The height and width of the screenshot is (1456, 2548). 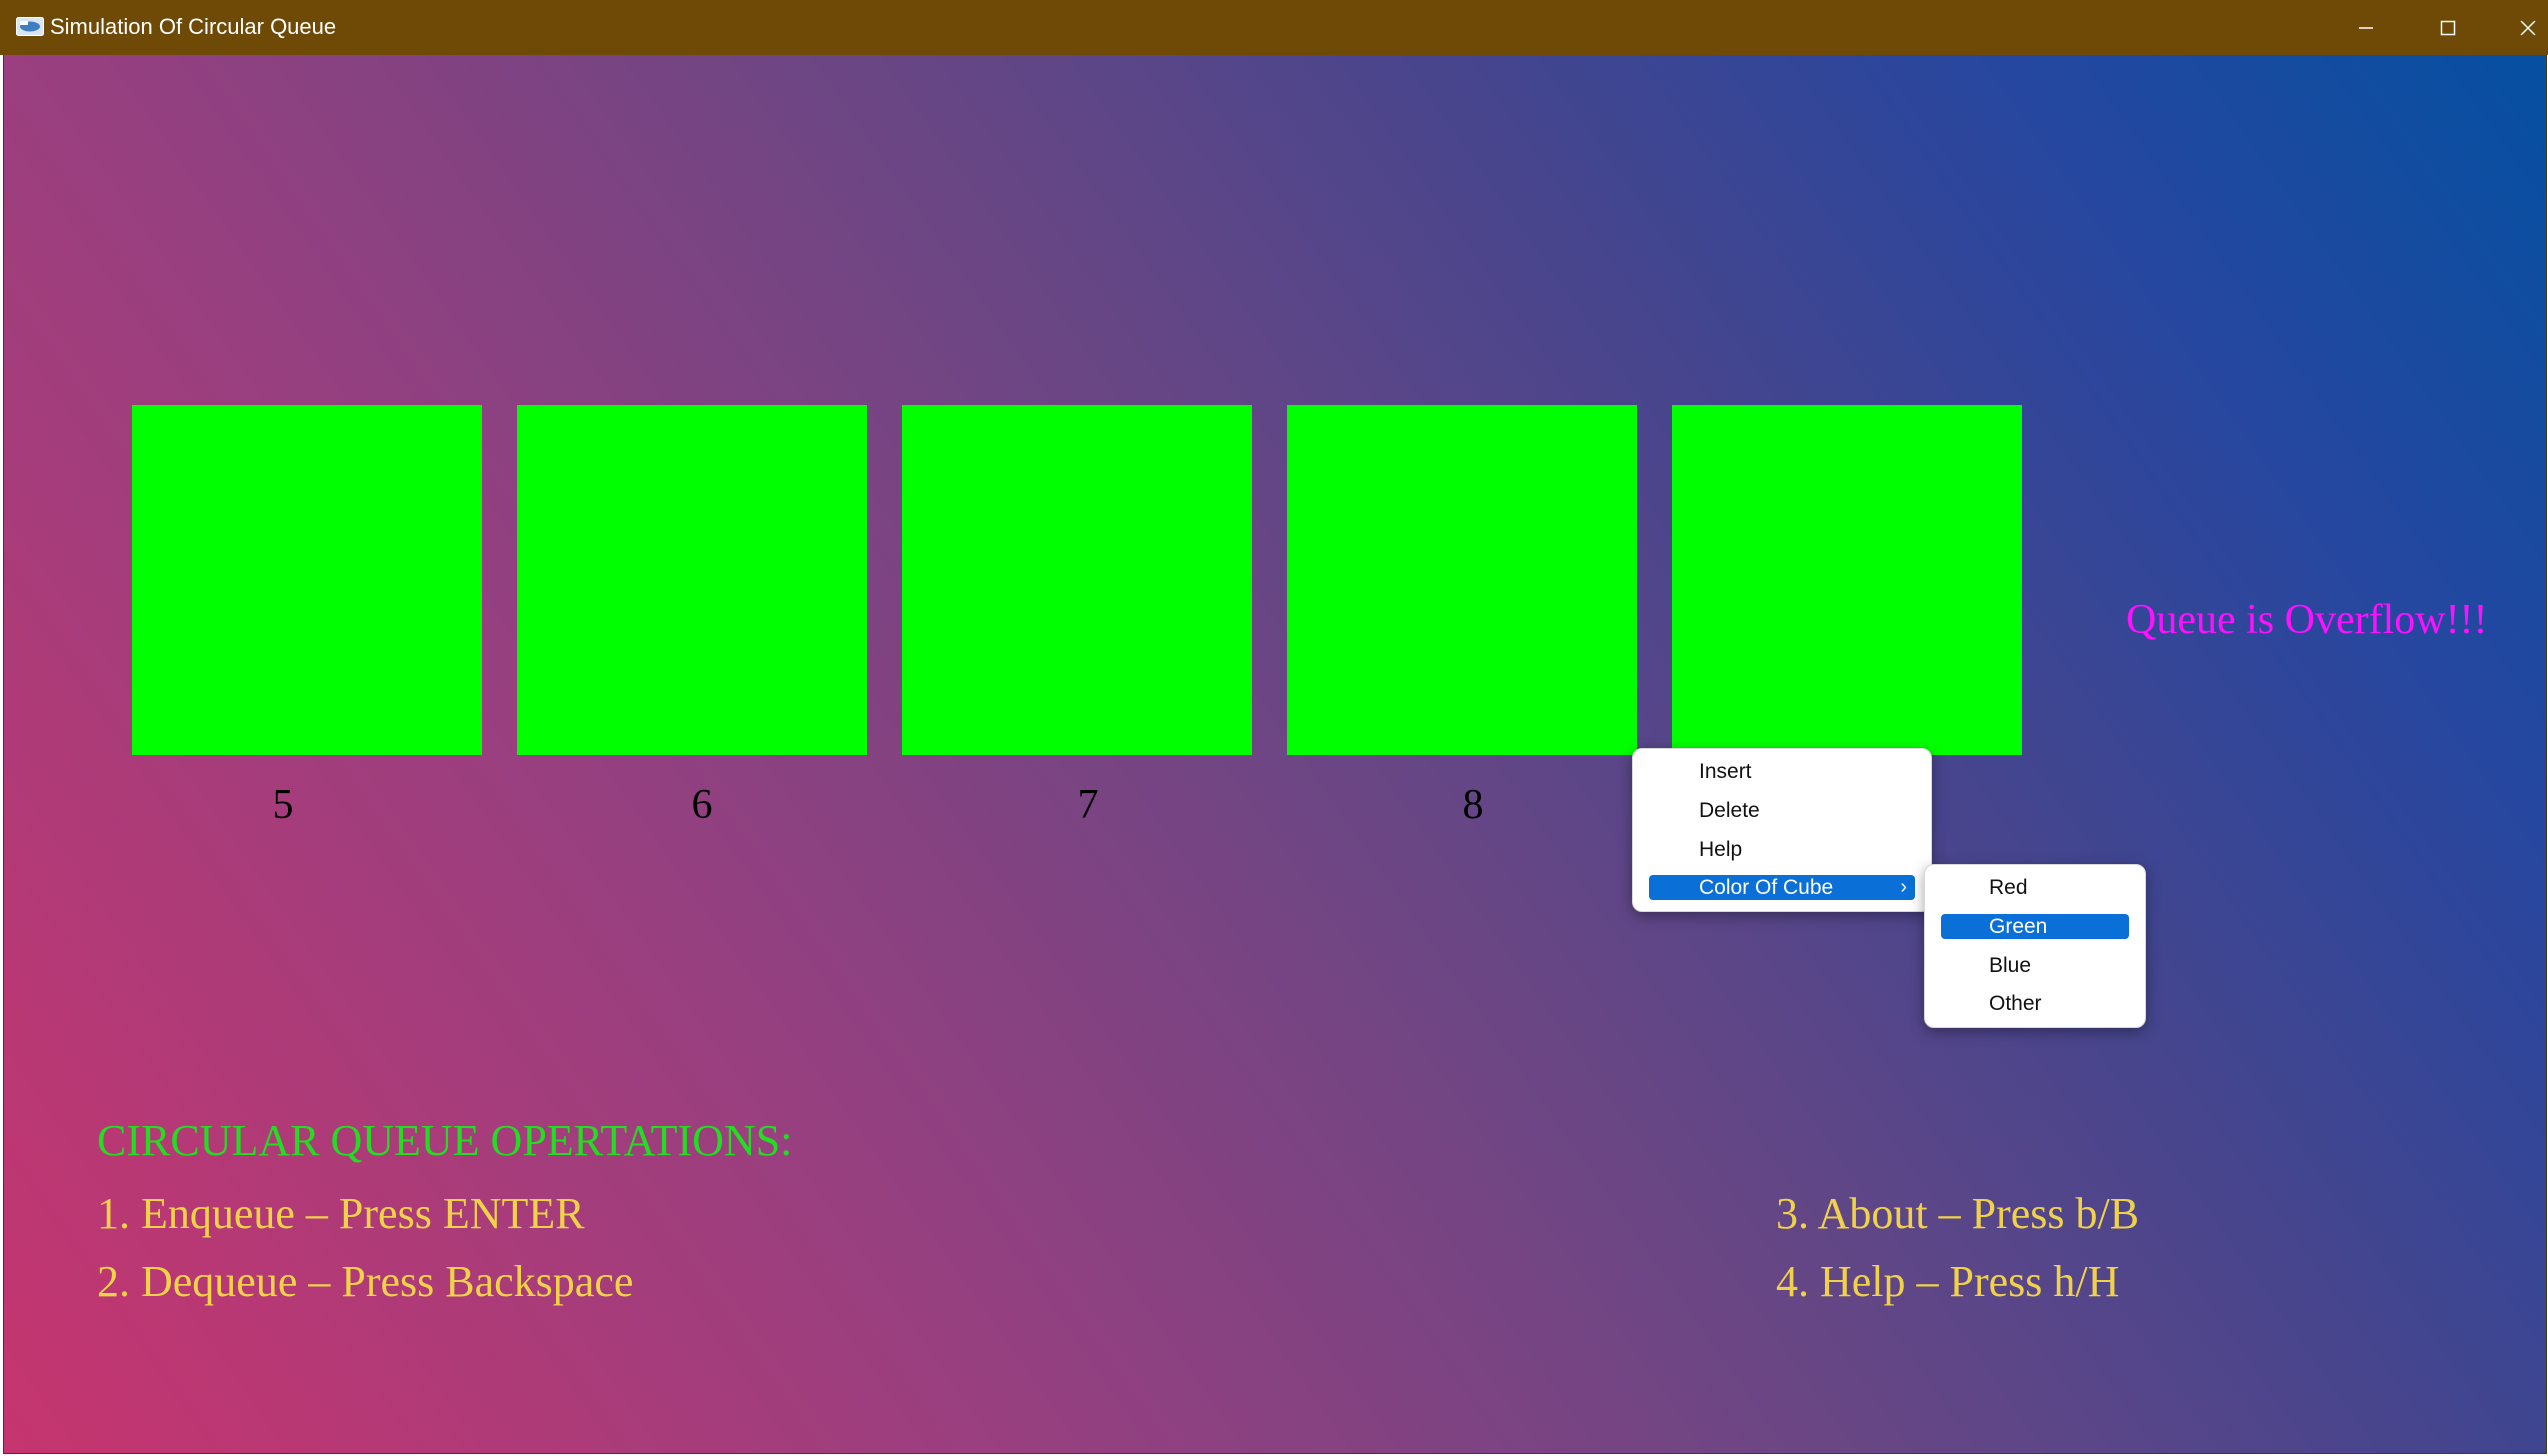 I want to click on minimize-icon, so click(x=2366, y=27).